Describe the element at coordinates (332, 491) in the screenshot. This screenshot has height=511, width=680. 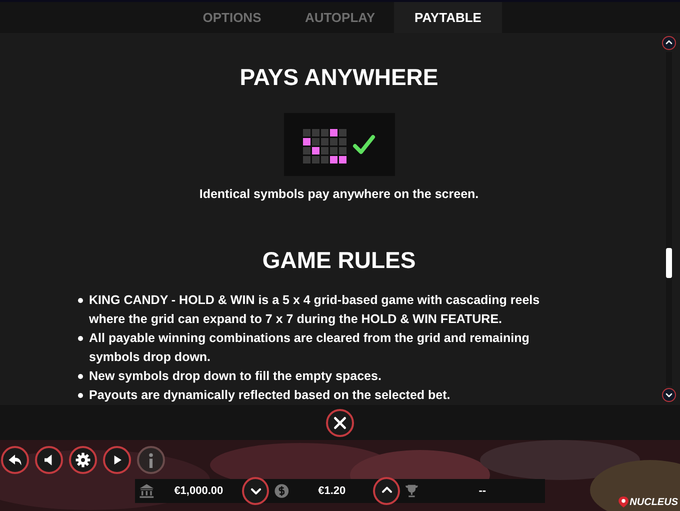
I see `bet-value: €1.20` at that location.